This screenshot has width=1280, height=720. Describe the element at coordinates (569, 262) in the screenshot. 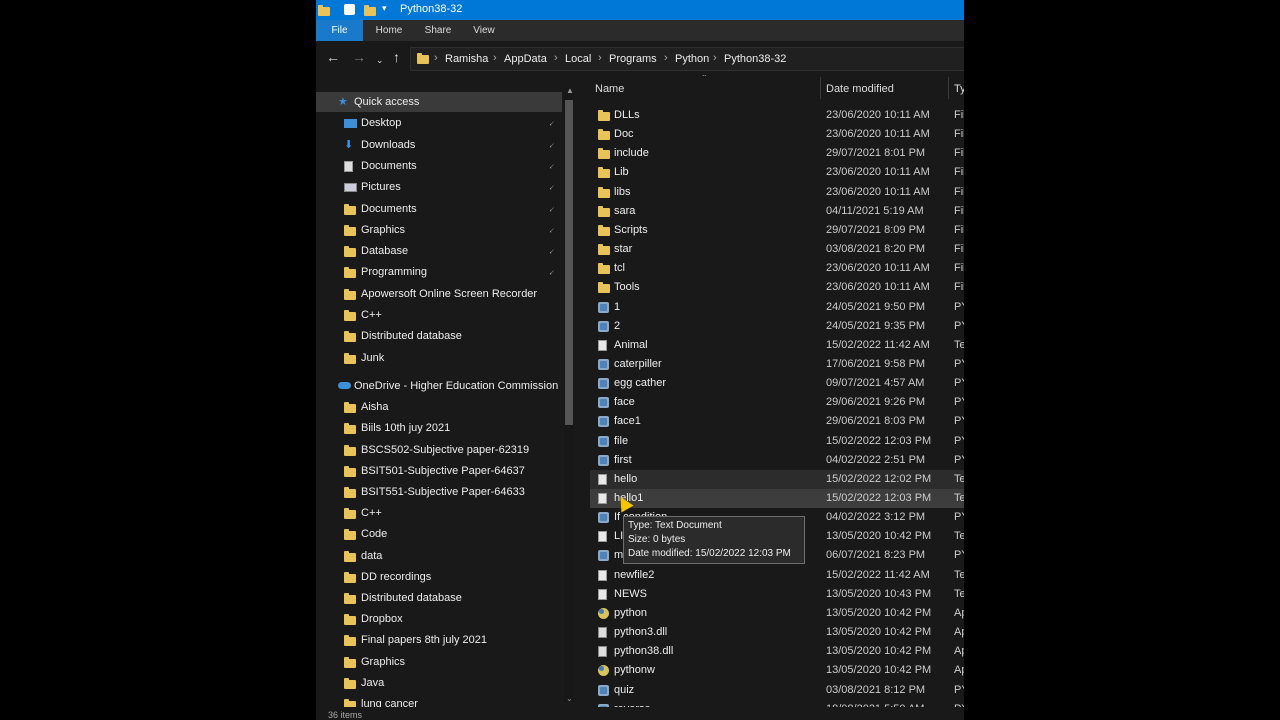

I see `nav-scrollbar-thumb` at that location.